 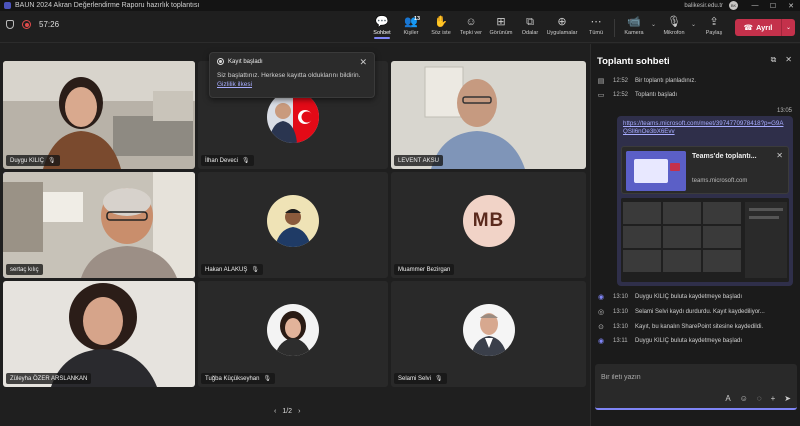 I want to click on shared-screenshot, so click(x=705, y=240).